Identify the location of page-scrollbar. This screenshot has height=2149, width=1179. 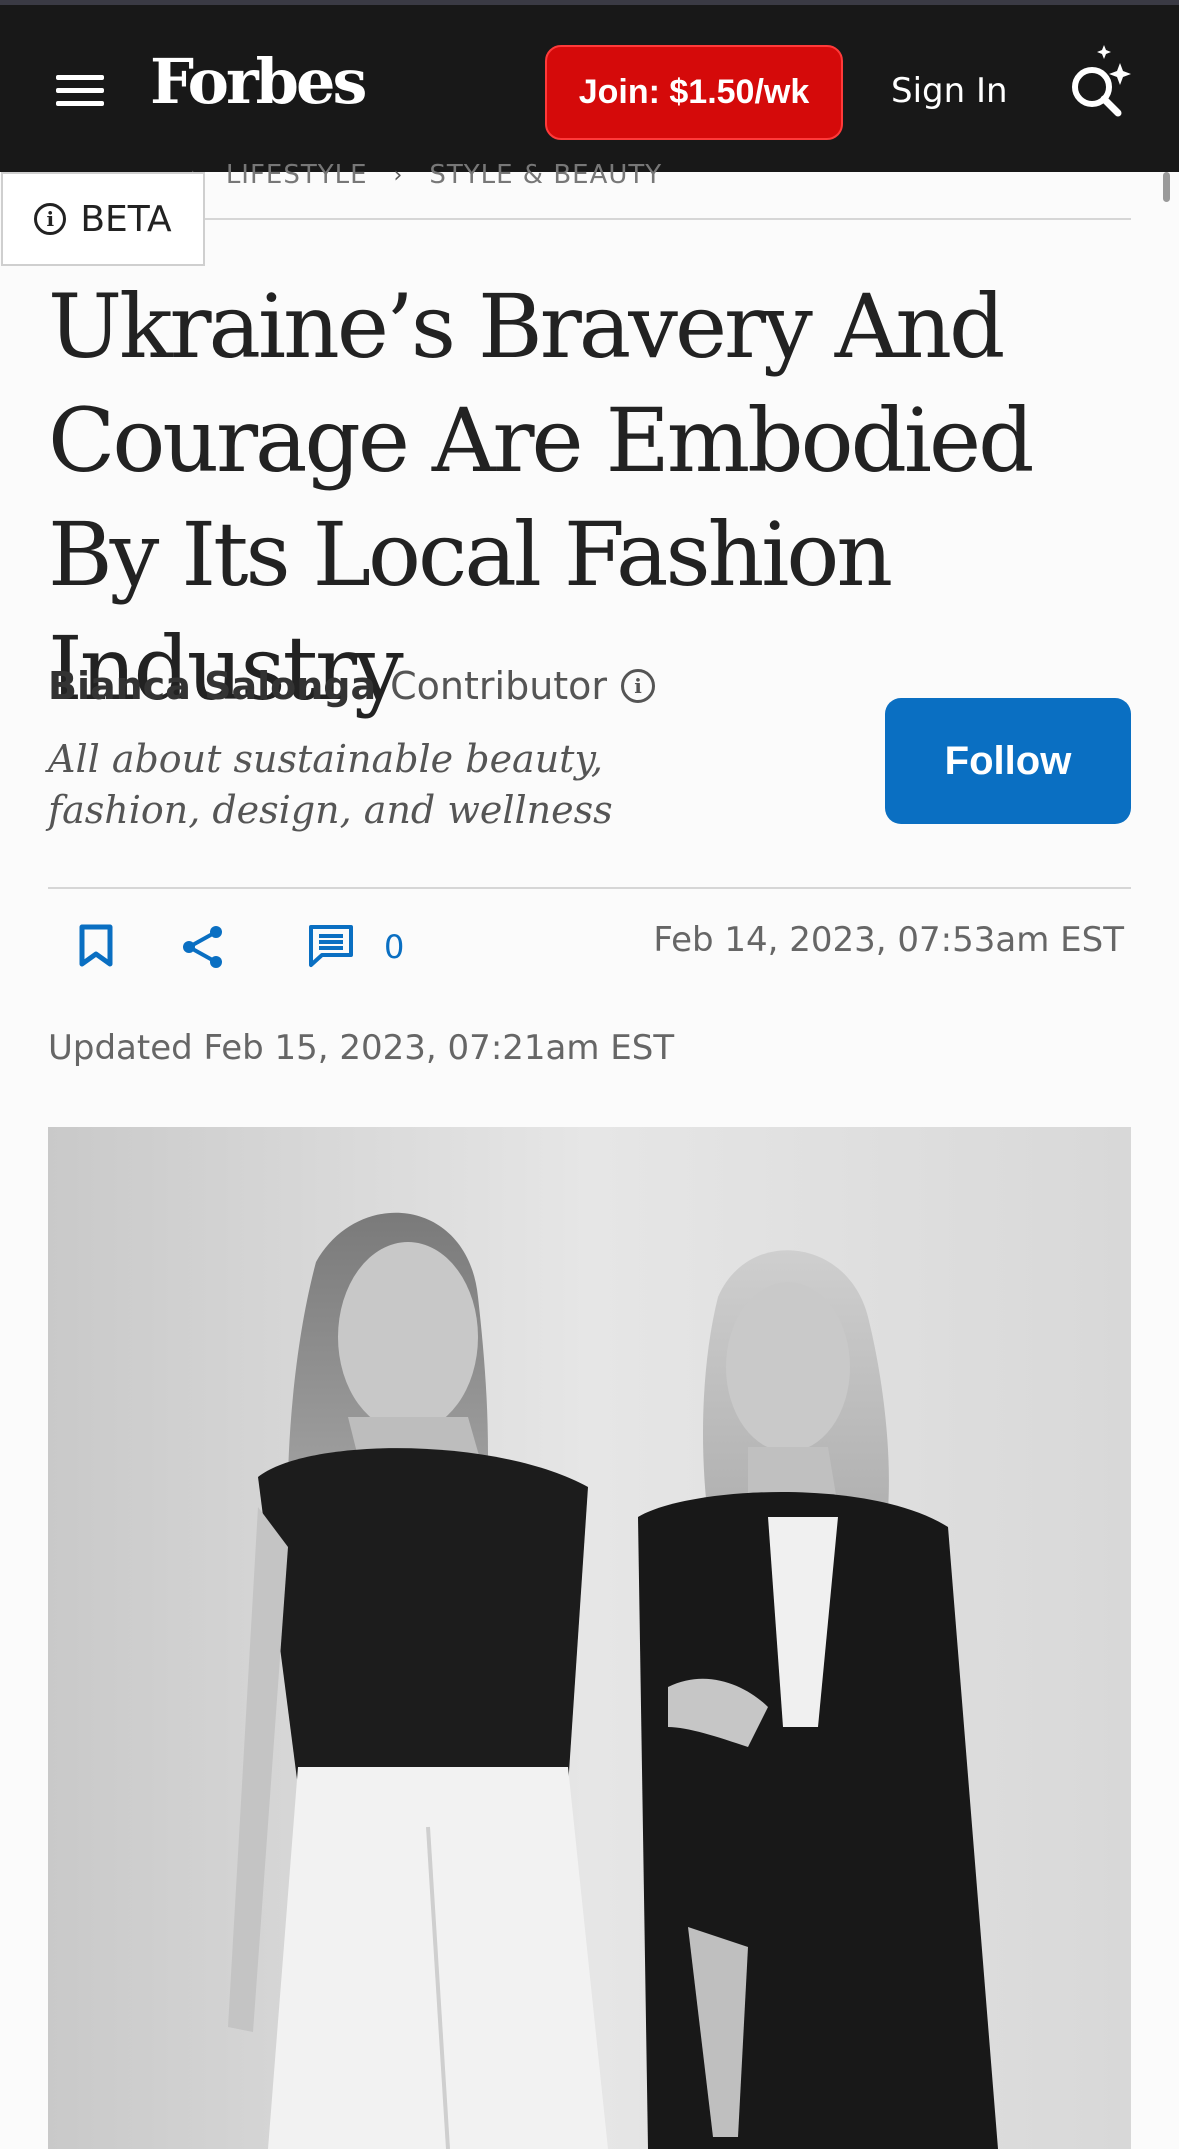
(1166, 187).